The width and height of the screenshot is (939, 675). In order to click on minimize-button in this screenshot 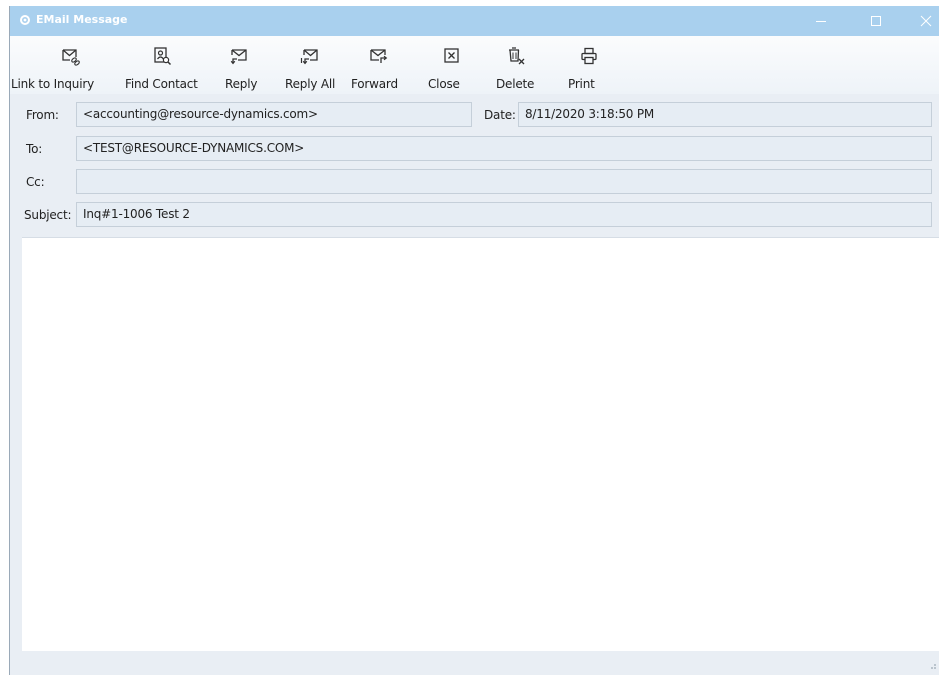, I will do `click(821, 21)`.